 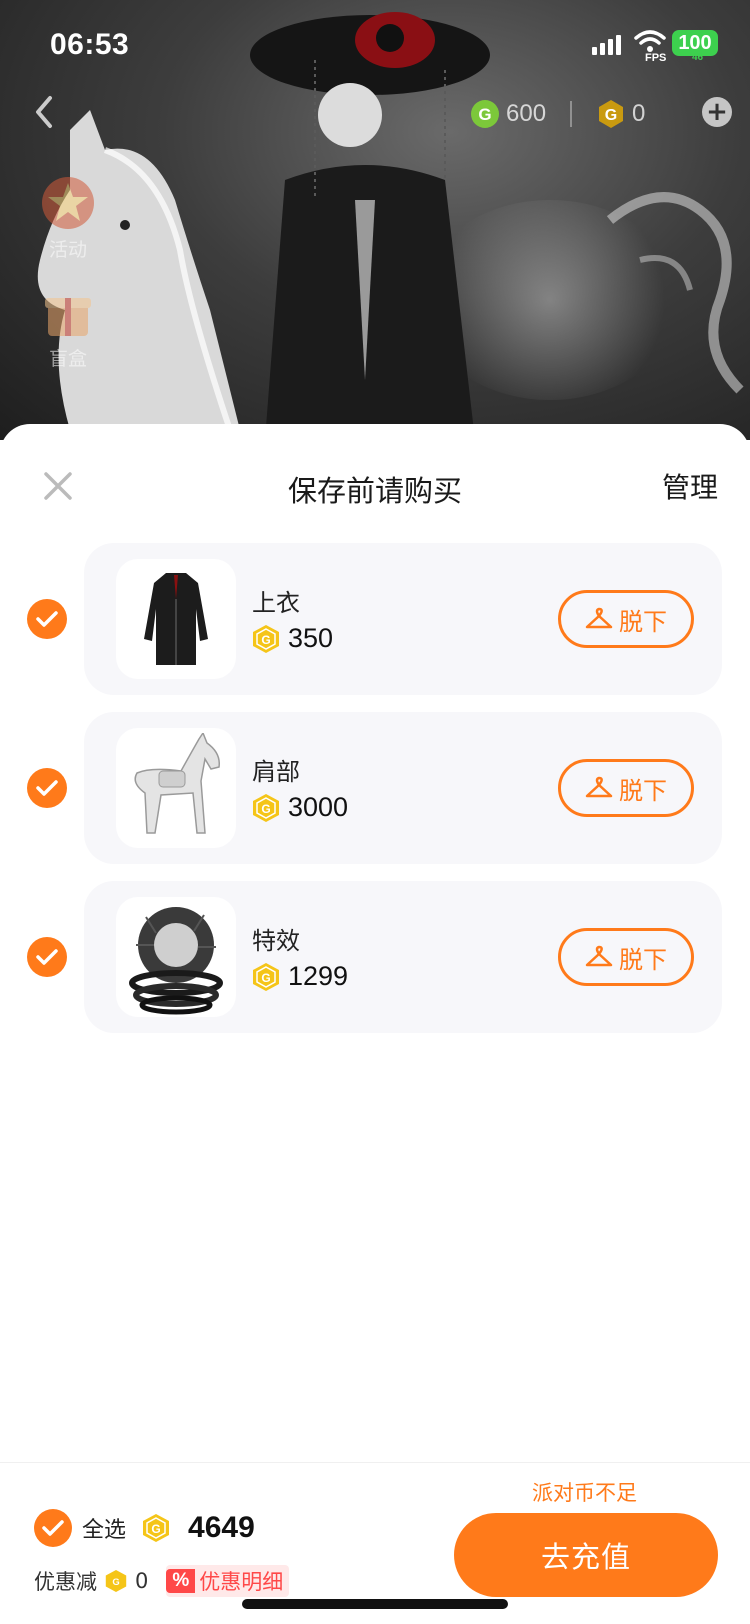 What do you see at coordinates (650, 41) in the screenshot?
I see `wifi-icon` at bounding box center [650, 41].